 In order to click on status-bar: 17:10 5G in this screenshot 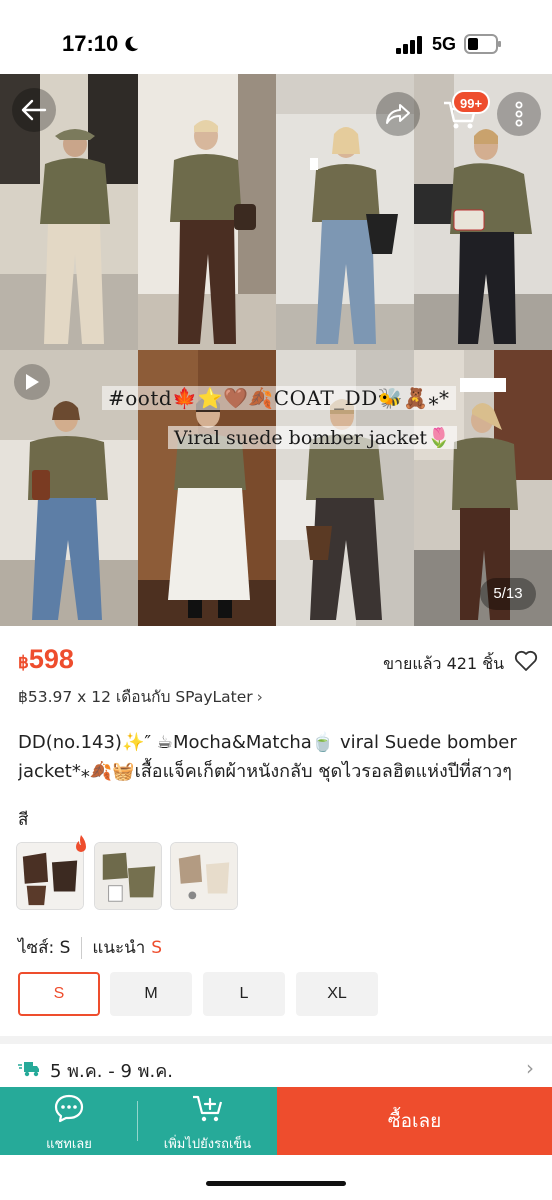, I will do `click(276, 37)`.